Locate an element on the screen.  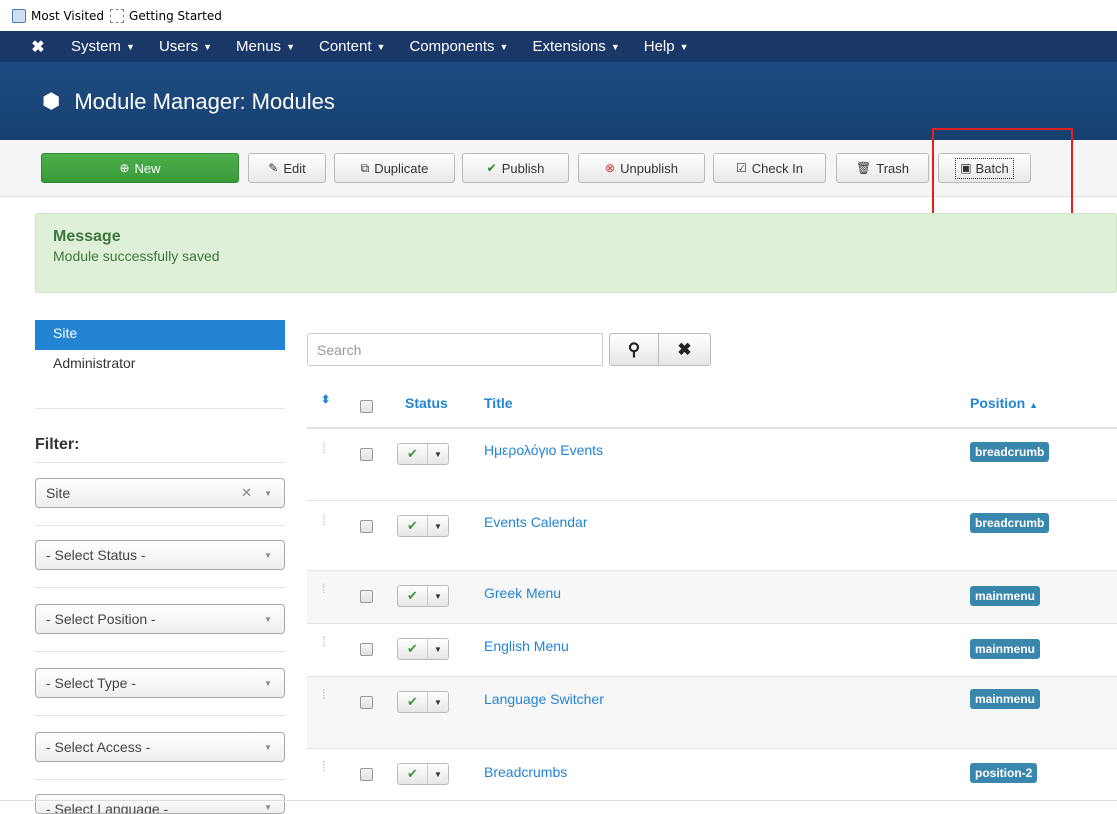
table-row: ⁞ ✔ ▼ Ημερολόγιο Events breadcrumb is located at coordinates (712, 464).